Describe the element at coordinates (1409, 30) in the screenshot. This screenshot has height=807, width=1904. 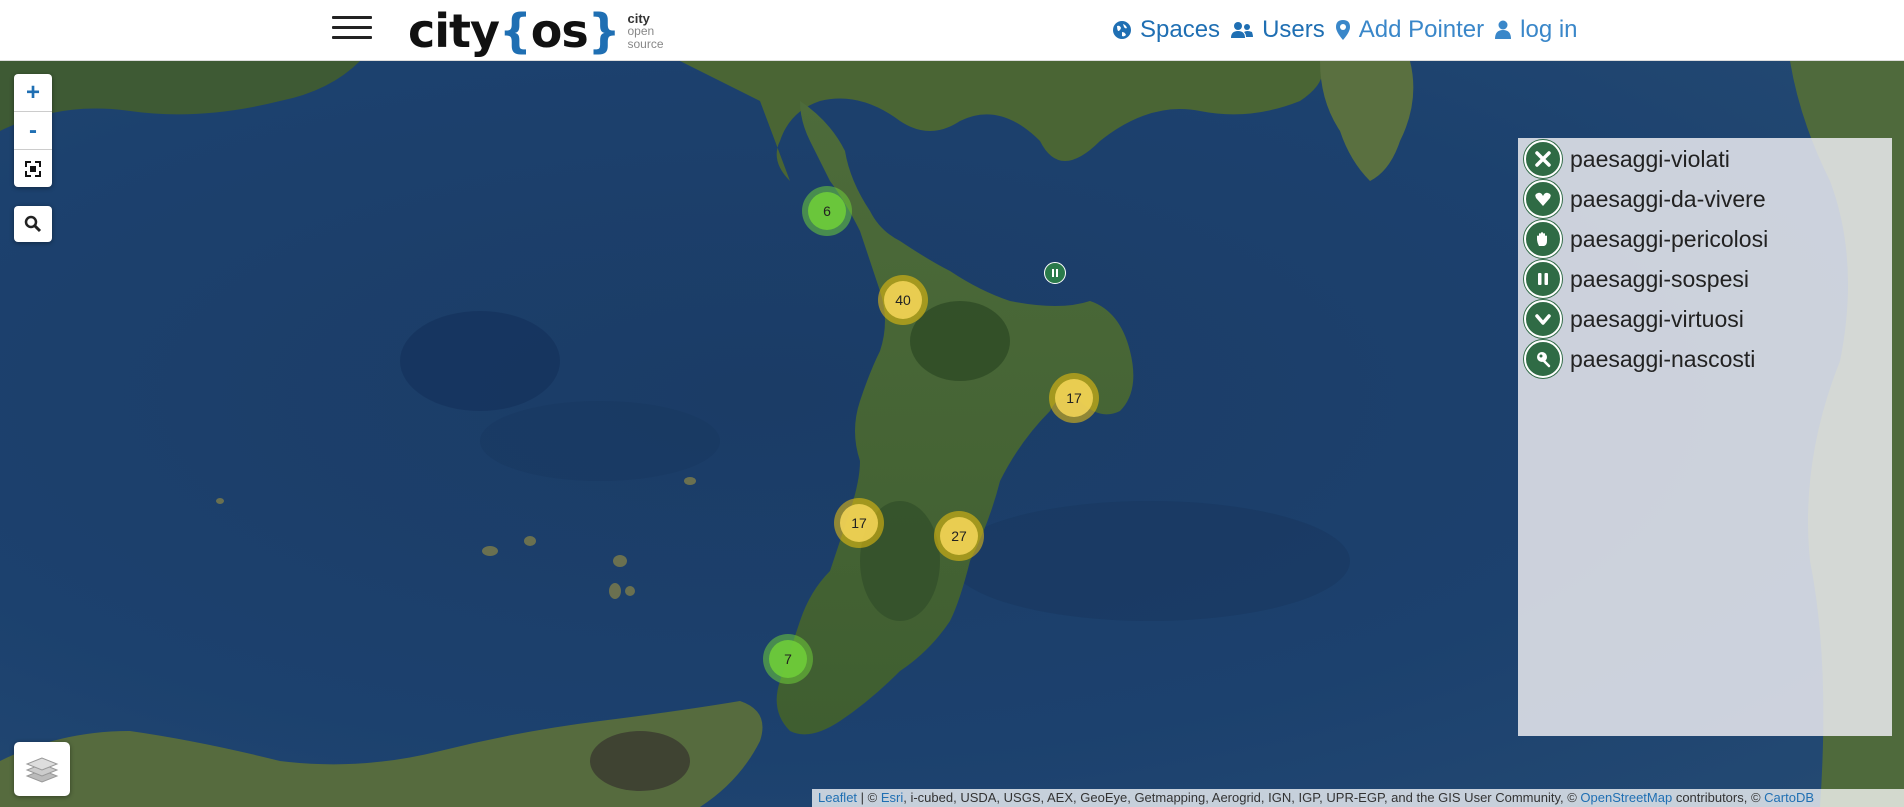
I see `nav-add-pointer-link: Add Pointer` at that location.